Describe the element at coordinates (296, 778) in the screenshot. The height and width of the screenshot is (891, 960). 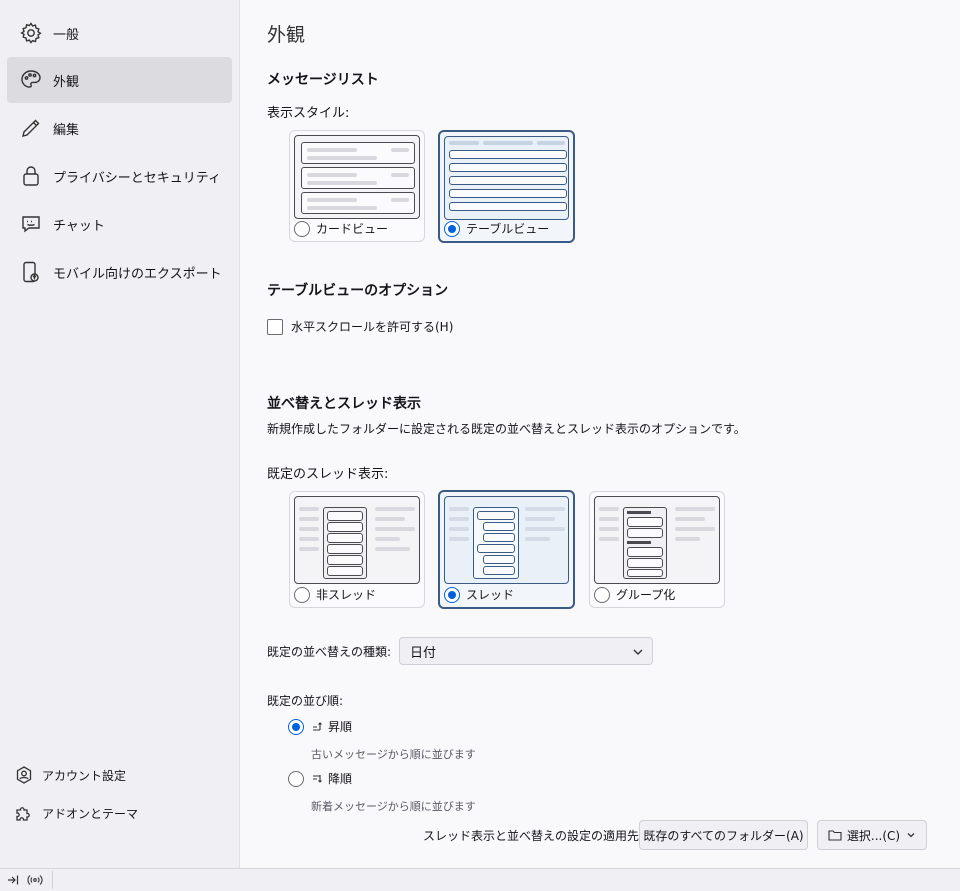
I see `descending-radio` at that location.